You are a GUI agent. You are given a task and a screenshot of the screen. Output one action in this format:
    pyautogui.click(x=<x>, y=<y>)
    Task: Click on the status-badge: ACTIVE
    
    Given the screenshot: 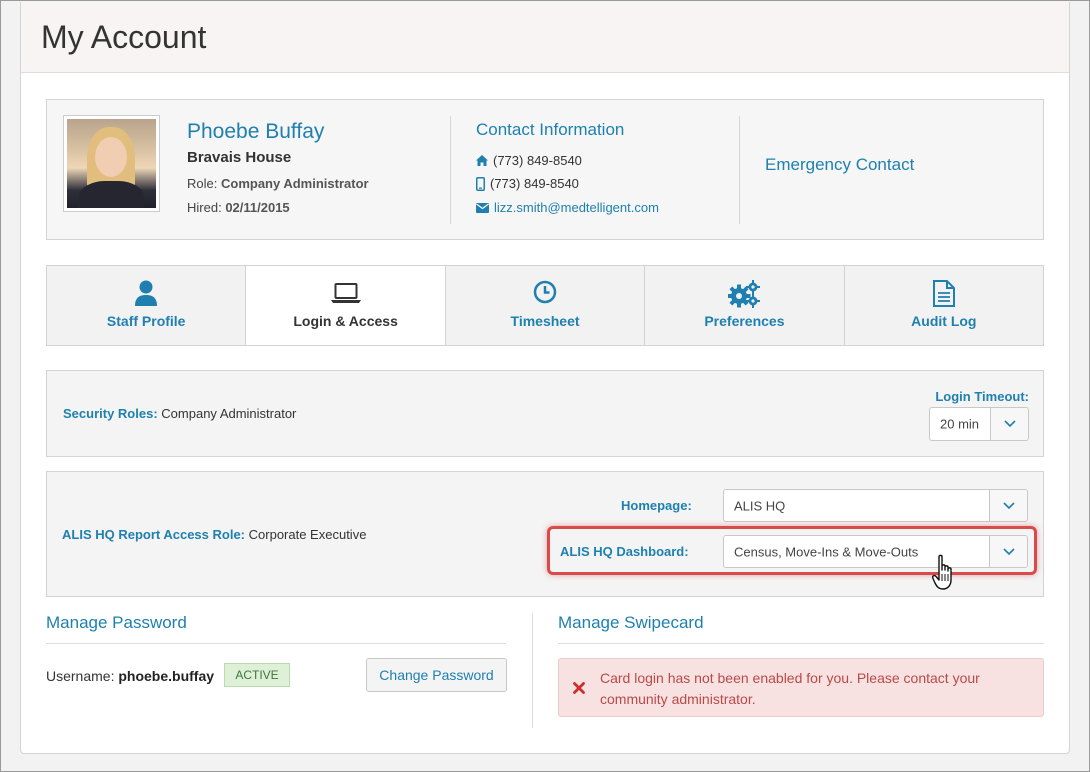 What is the action you would take?
    pyautogui.click(x=257, y=675)
    